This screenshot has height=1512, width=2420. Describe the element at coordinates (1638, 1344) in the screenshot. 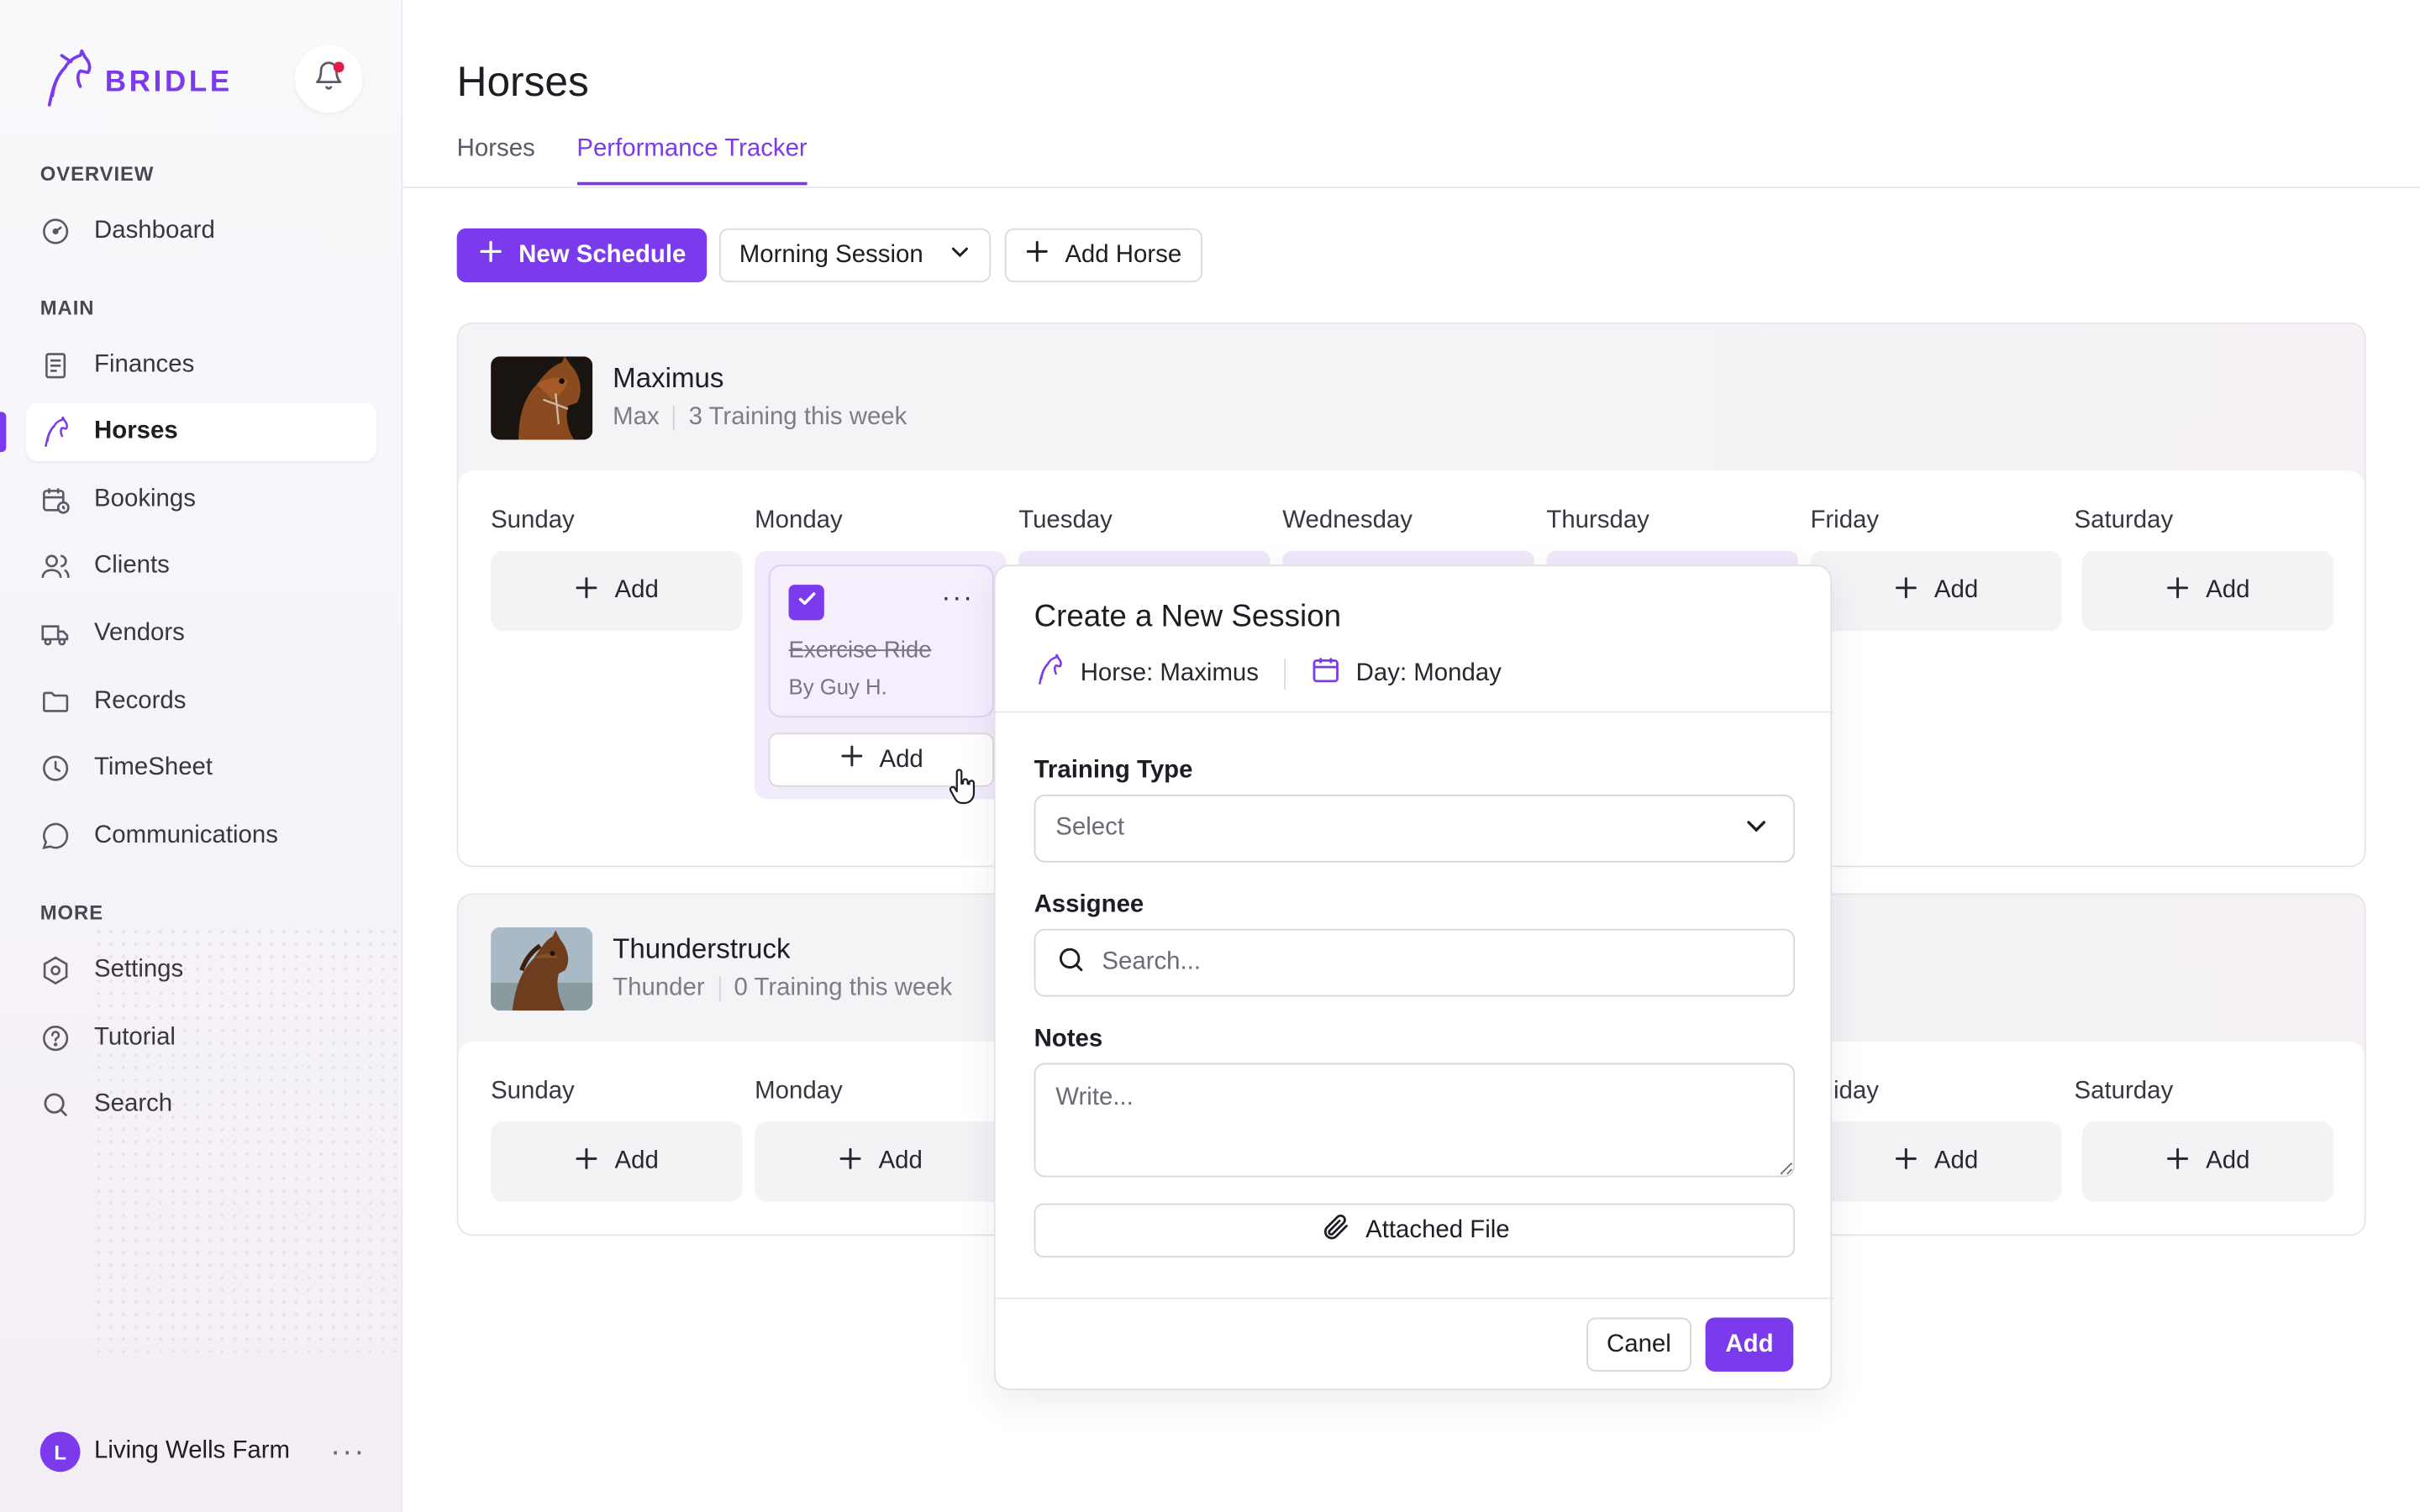

I see `cancel-button: Canel` at that location.